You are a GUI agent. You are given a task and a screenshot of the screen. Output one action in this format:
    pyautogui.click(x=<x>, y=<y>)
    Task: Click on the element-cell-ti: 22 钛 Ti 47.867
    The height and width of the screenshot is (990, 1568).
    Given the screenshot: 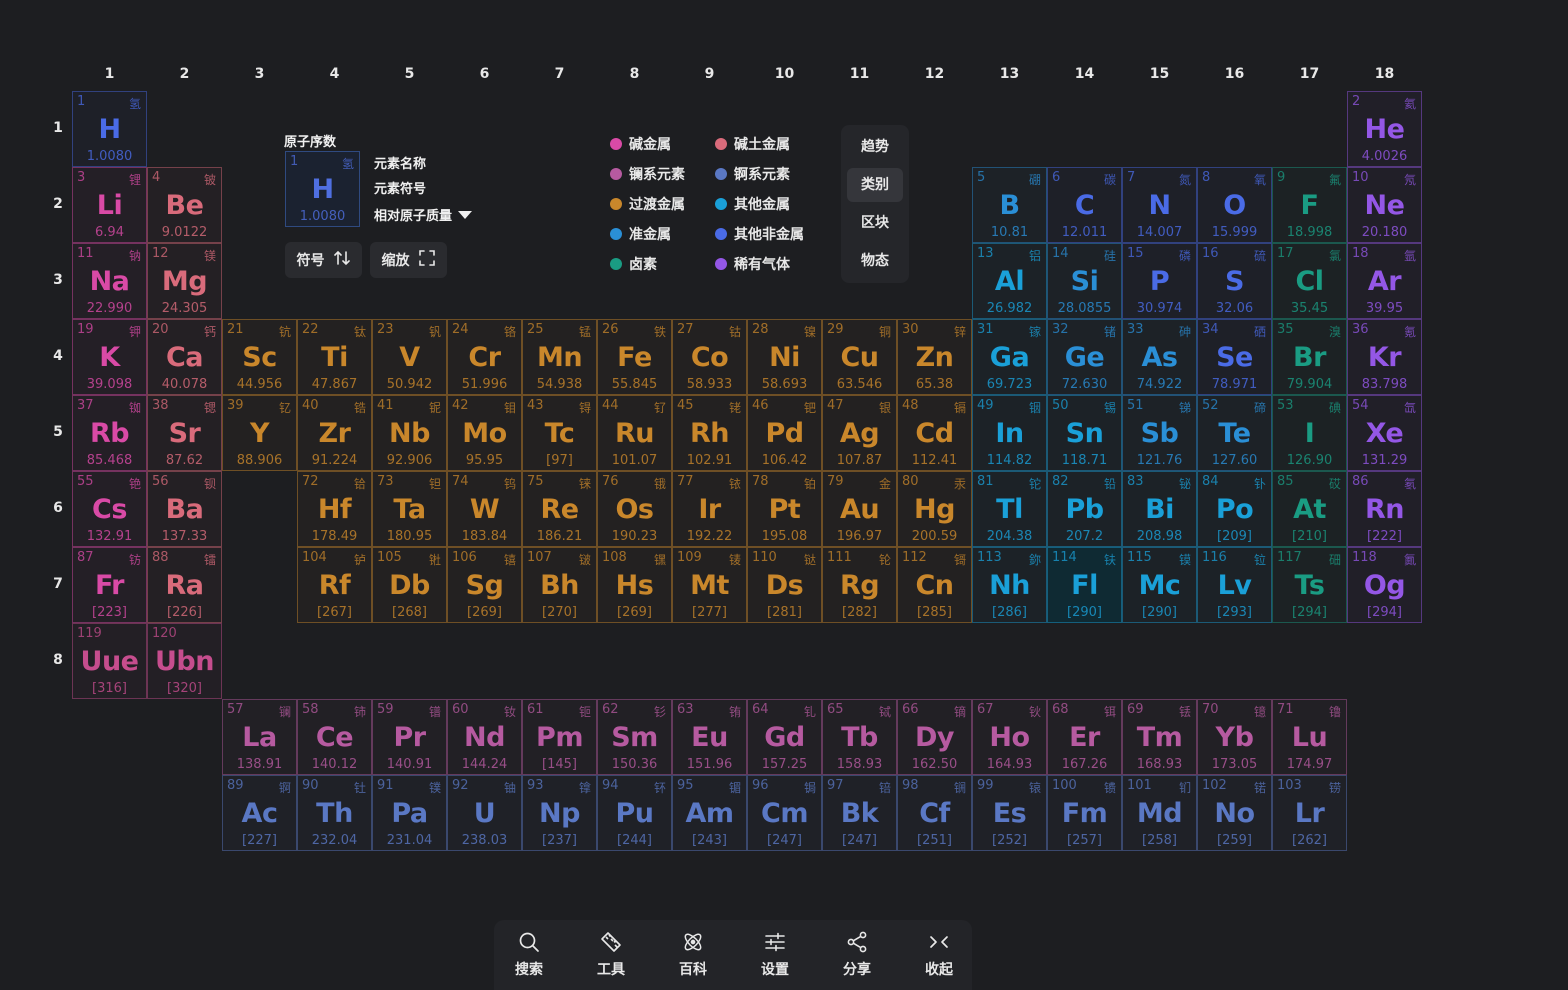 What is the action you would take?
    pyautogui.click(x=334, y=357)
    